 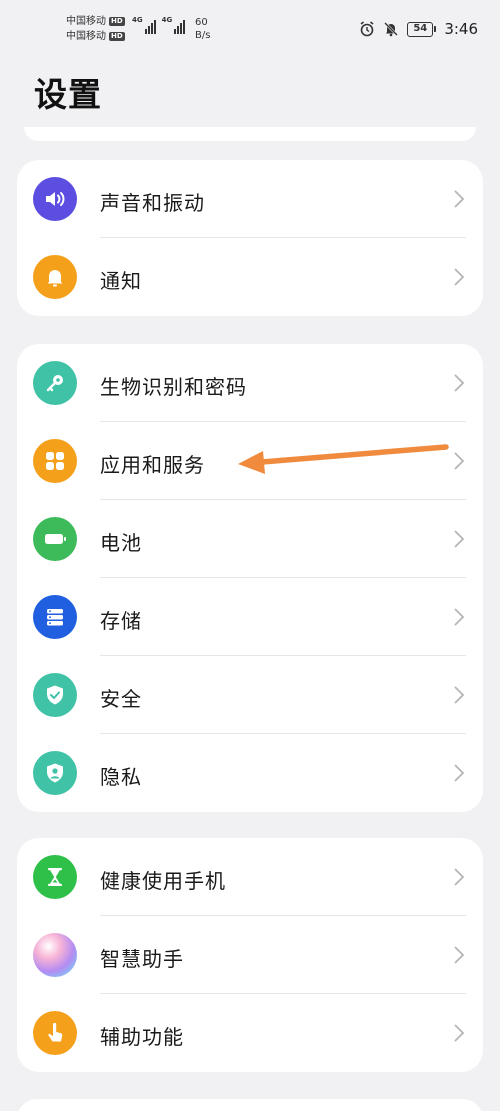 I want to click on settings-item-assistant: 智慧助手, so click(x=250, y=955).